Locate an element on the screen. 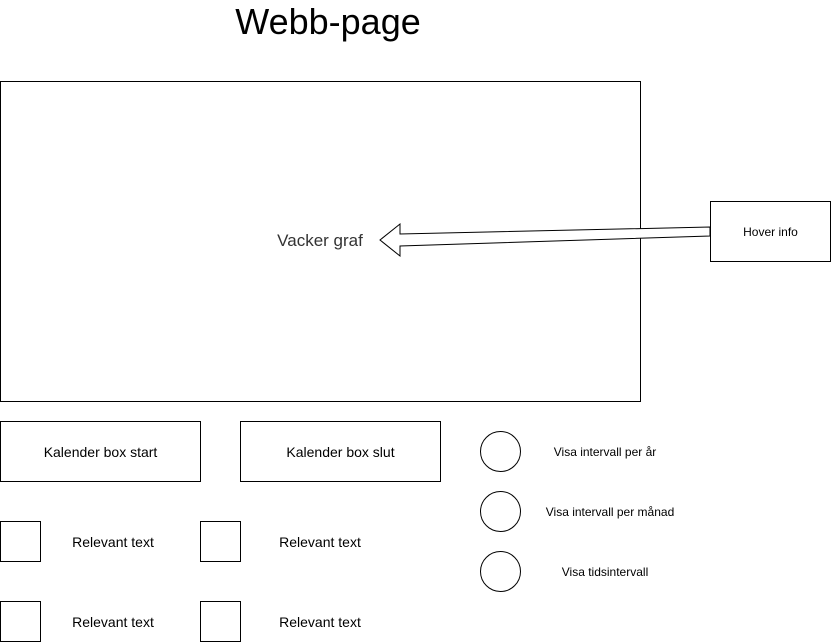 The height and width of the screenshot is (642, 831). radio-month is located at coordinates (500, 511).